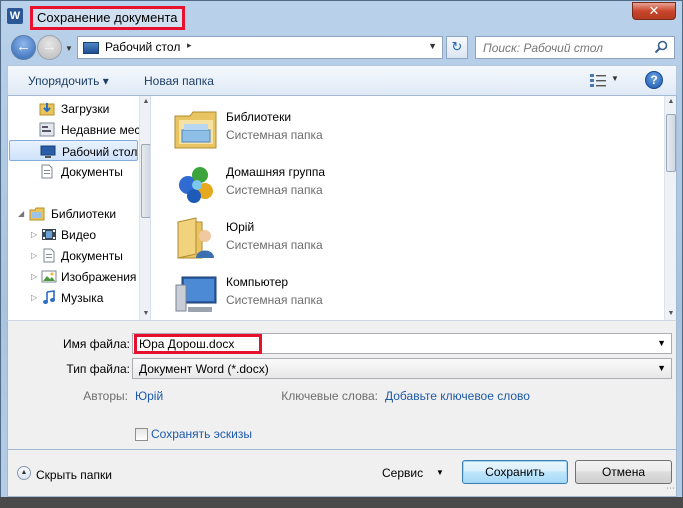  What do you see at coordinates (198, 344) in the screenshot?
I see `annotation-highlight` at bounding box center [198, 344].